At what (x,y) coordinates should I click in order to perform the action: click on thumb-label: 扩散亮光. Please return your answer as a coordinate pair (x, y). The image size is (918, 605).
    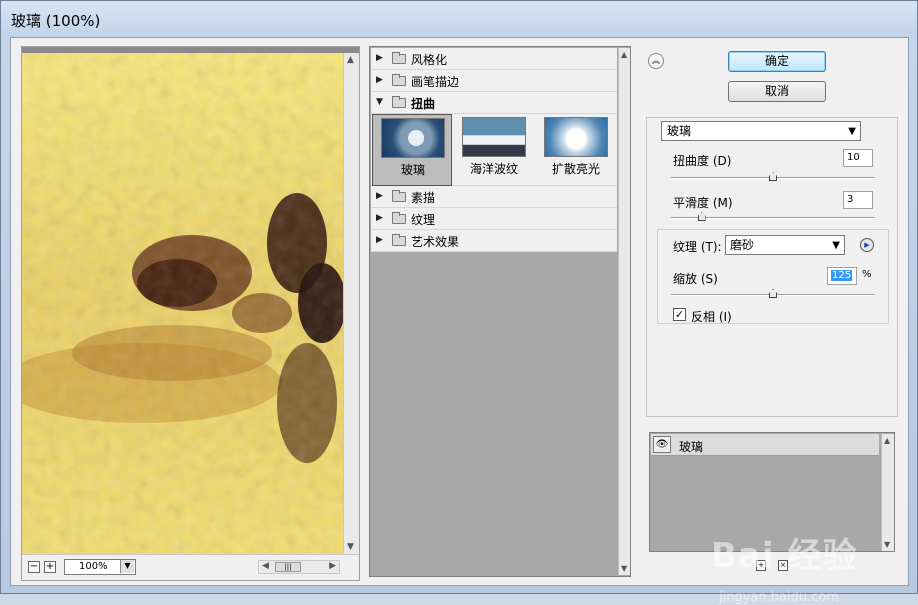
    Looking at the image, I should click on (575, 169).